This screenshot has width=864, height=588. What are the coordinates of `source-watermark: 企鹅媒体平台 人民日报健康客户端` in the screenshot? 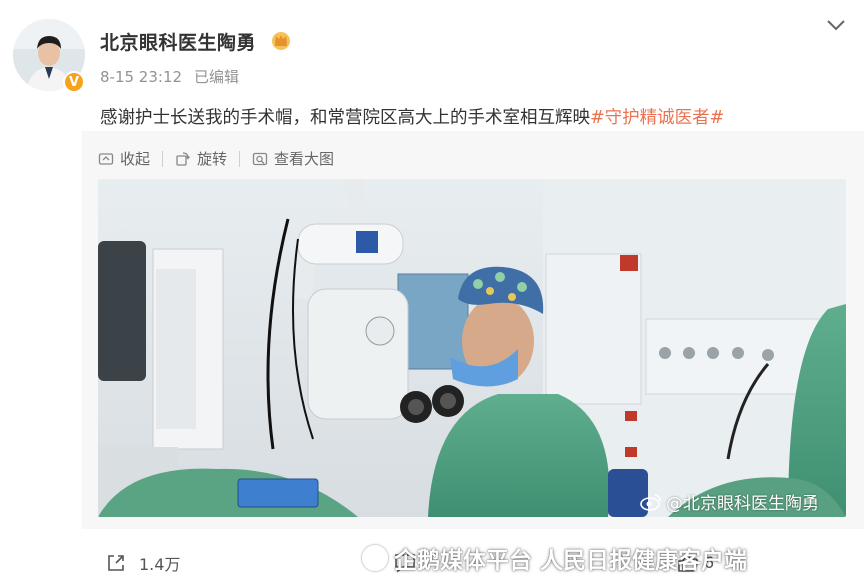 It's located at (554, 558).